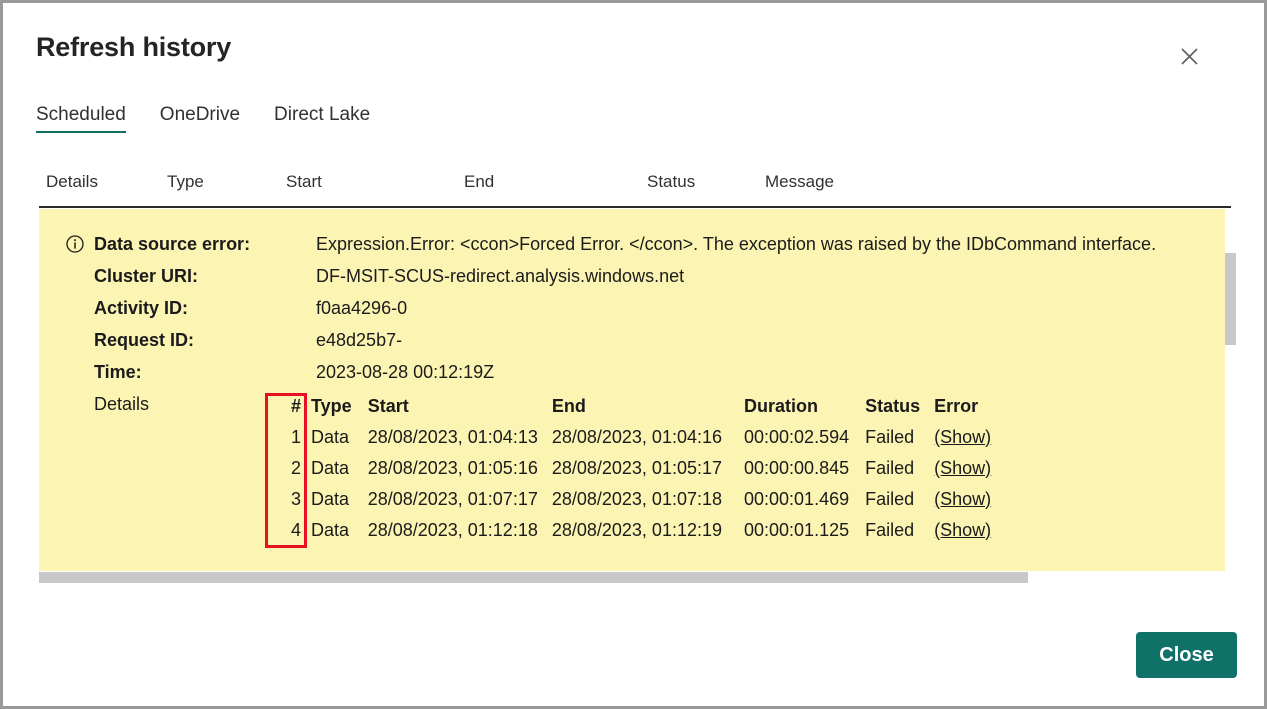  I want to click on close-x-icon, so click(1189, 56).